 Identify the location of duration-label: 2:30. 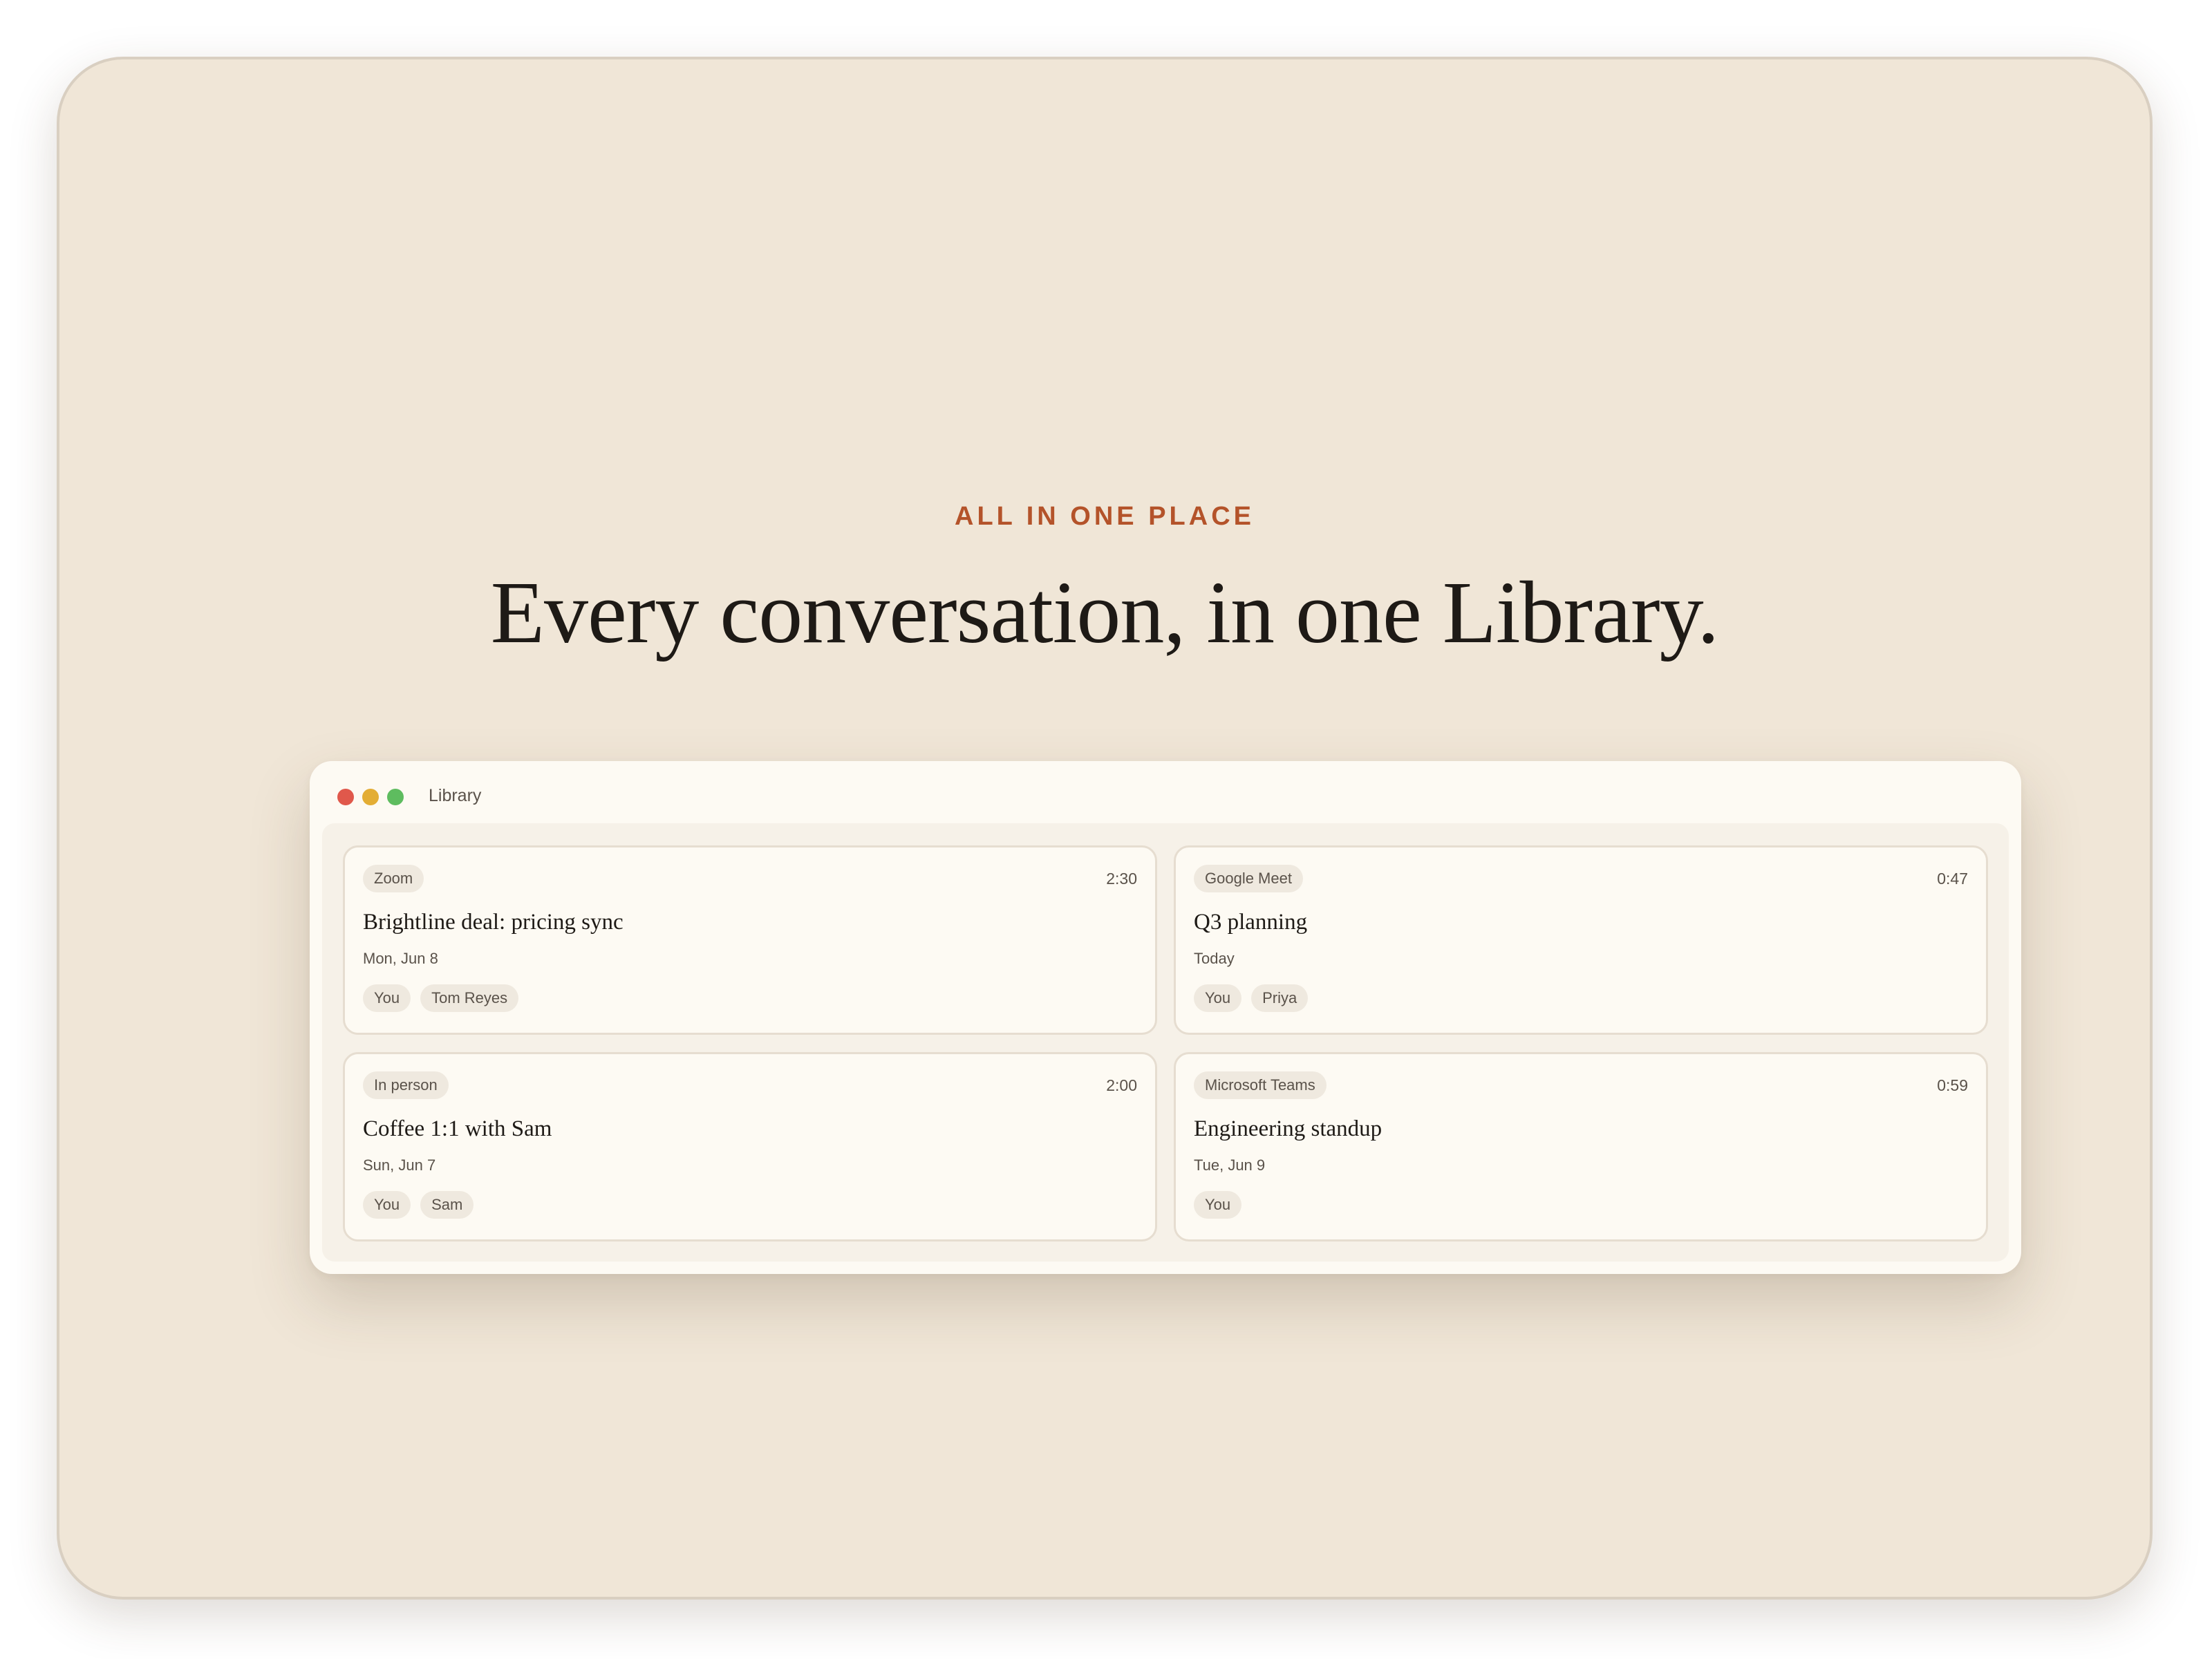
(1121, 879).